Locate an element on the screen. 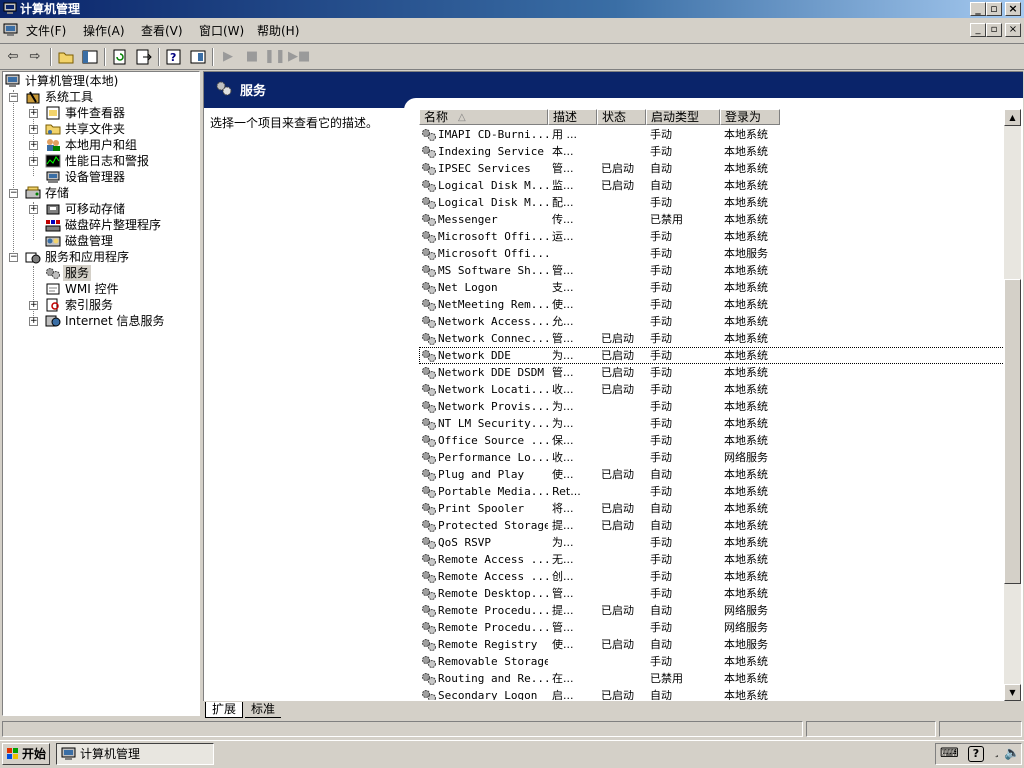  close-button: × is located at coordinates (1013, 9).